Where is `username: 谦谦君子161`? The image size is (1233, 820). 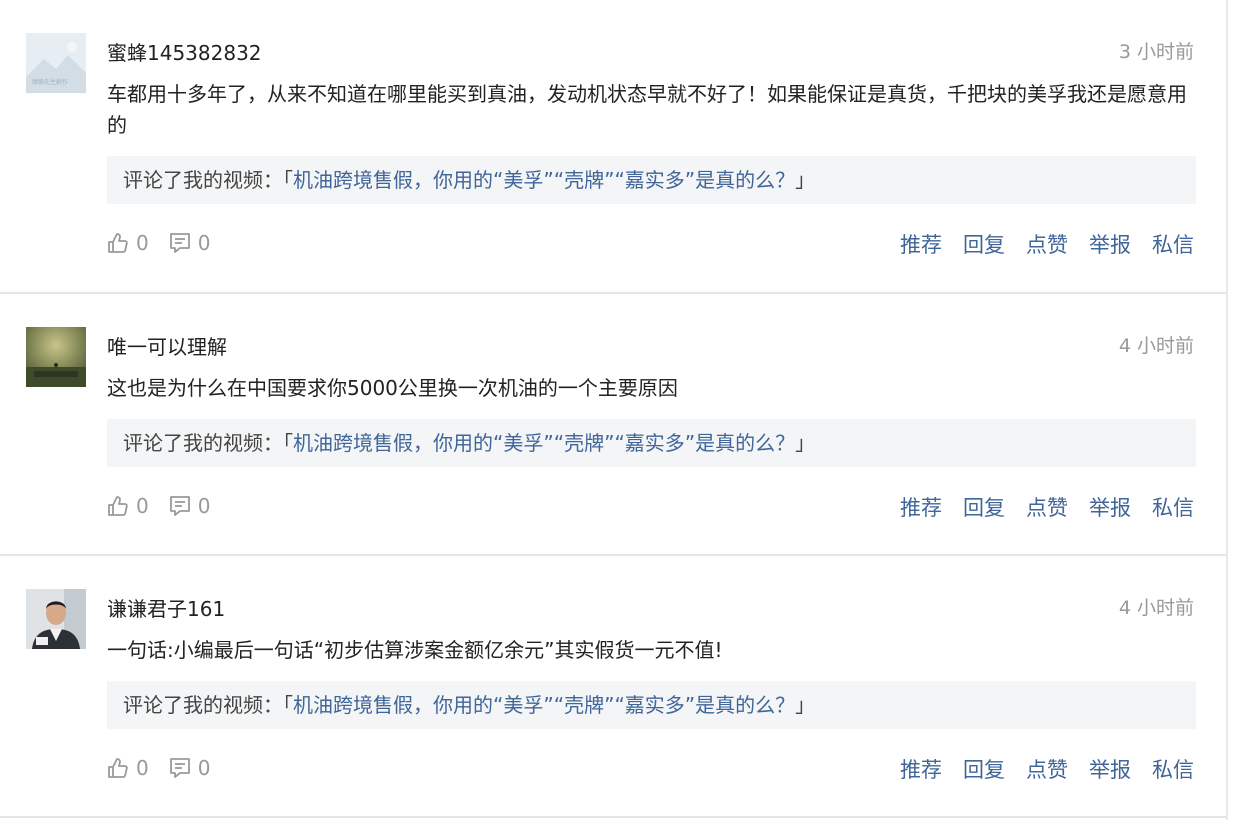
username: 谦谦君子161 is located at coordinates (166, 607).